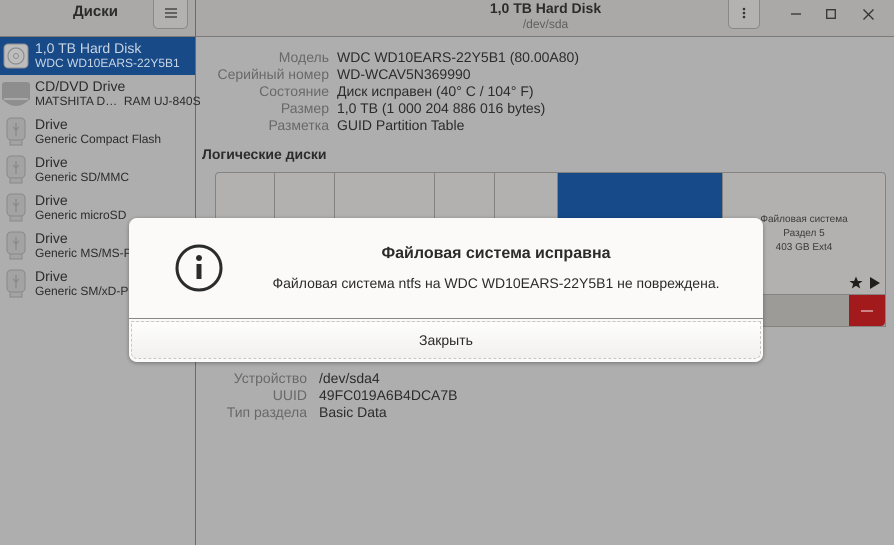  I want to click on more-icon, so click(744, 12).